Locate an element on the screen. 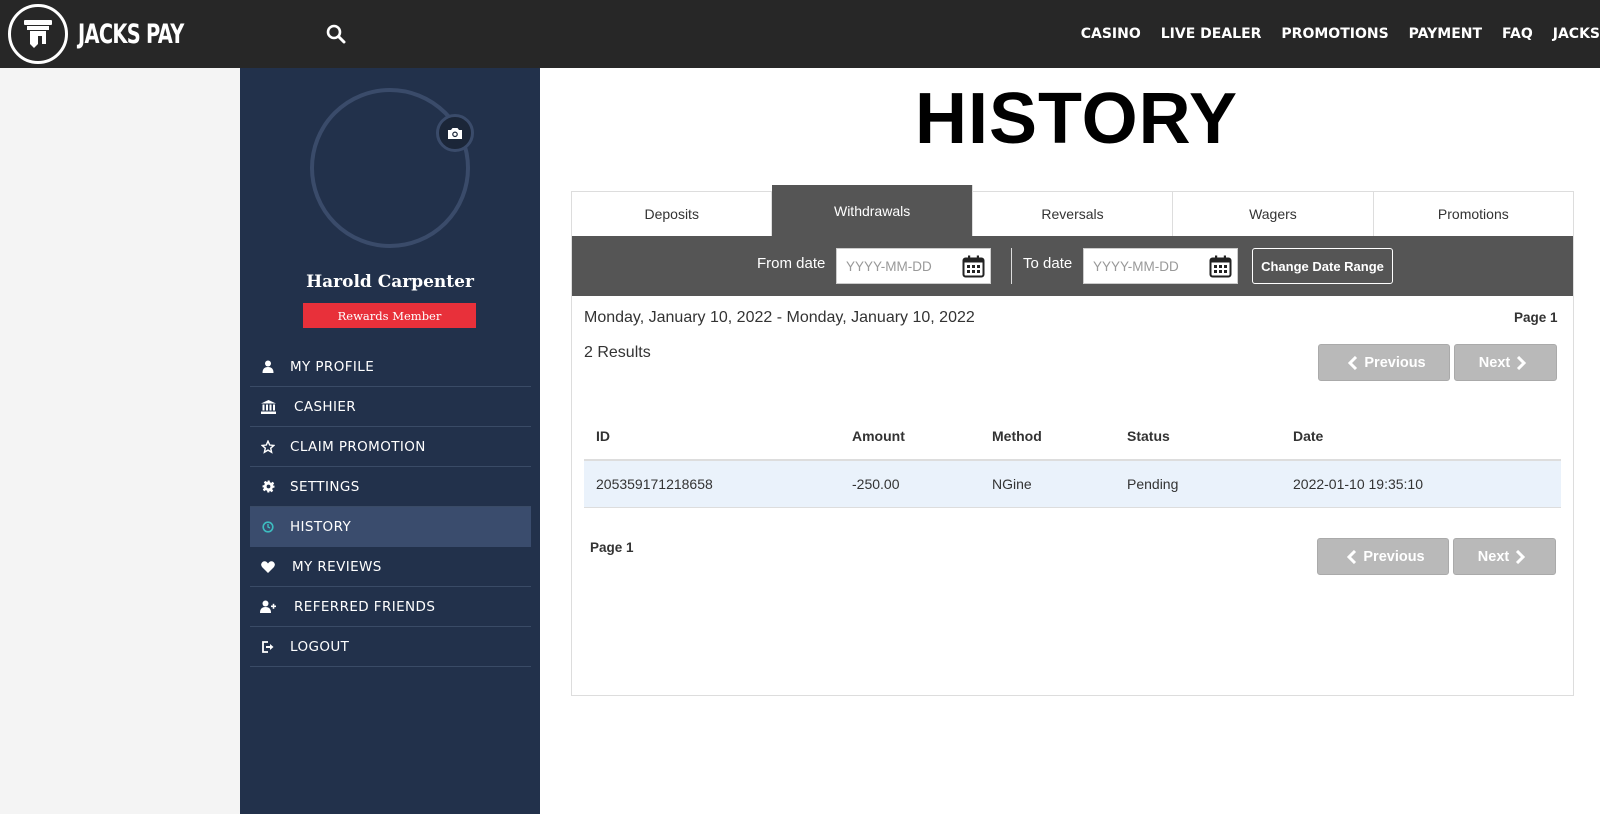 The width and height of the screenshot is (1600, 814). sidebar-item-label: CASHIER is located at coordinates (325, 406).